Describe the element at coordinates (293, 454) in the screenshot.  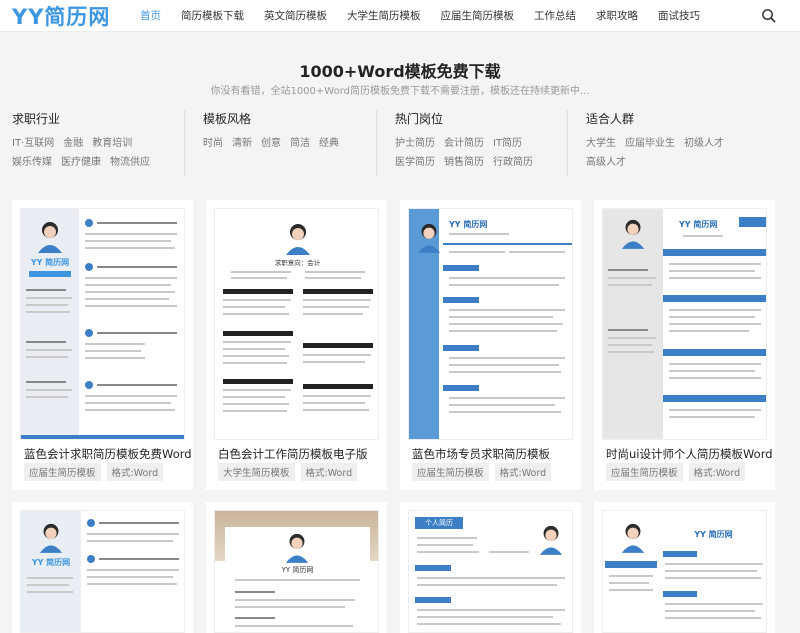
I see `template-title: 白色会计工作简历模板电子版` at that location.